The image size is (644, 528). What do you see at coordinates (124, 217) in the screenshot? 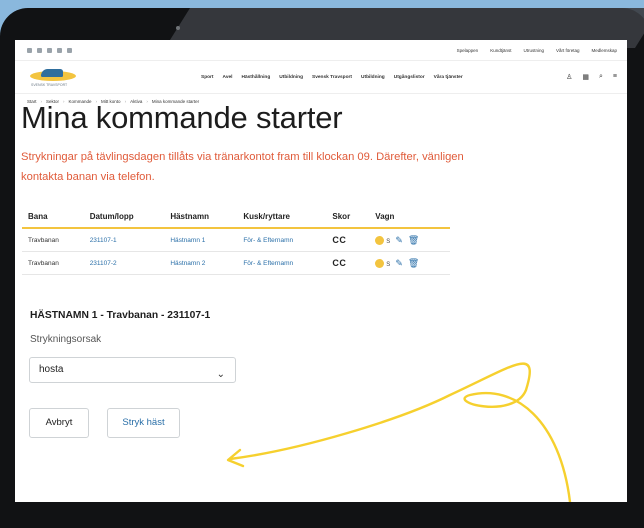
I see `col-datum: Datum/lopp` at bounding box center [124, 217].